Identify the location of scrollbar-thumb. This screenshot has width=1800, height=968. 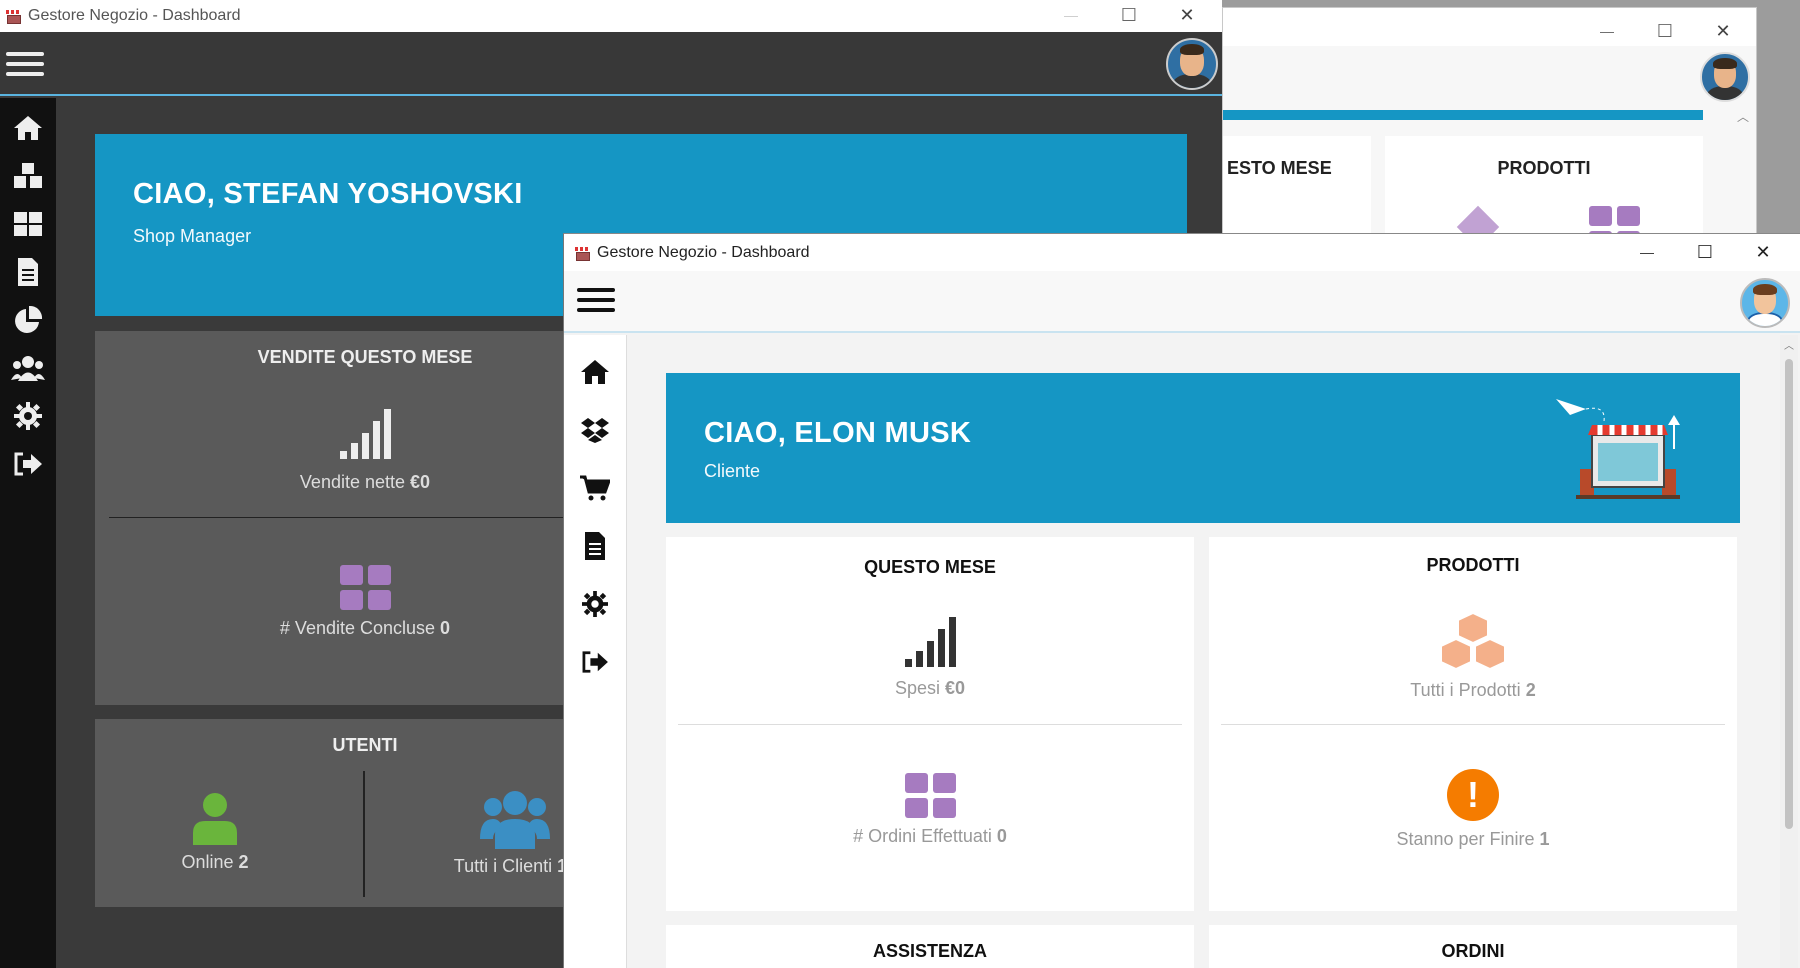
(1789, 594).